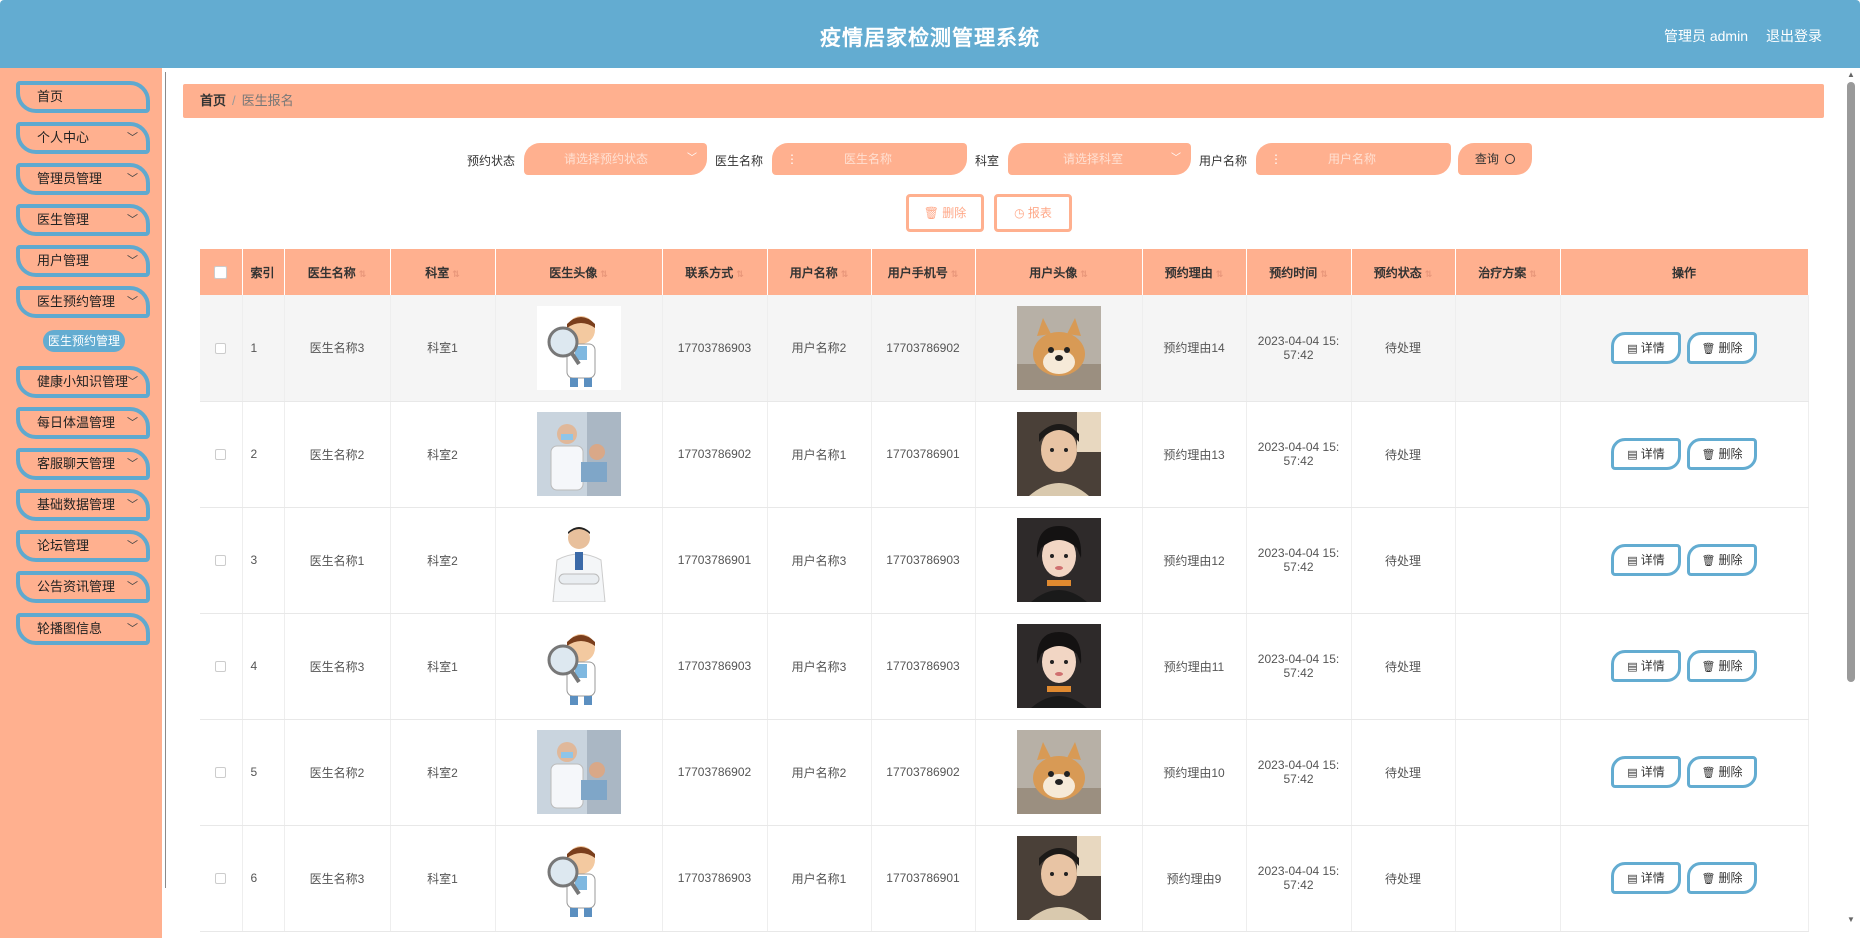 The height and width of the screenshot is (938, 1860). Describe the element at coordinates (213, 100) in the screenshot. I see `breadcrumb-home: 首页` at that location.